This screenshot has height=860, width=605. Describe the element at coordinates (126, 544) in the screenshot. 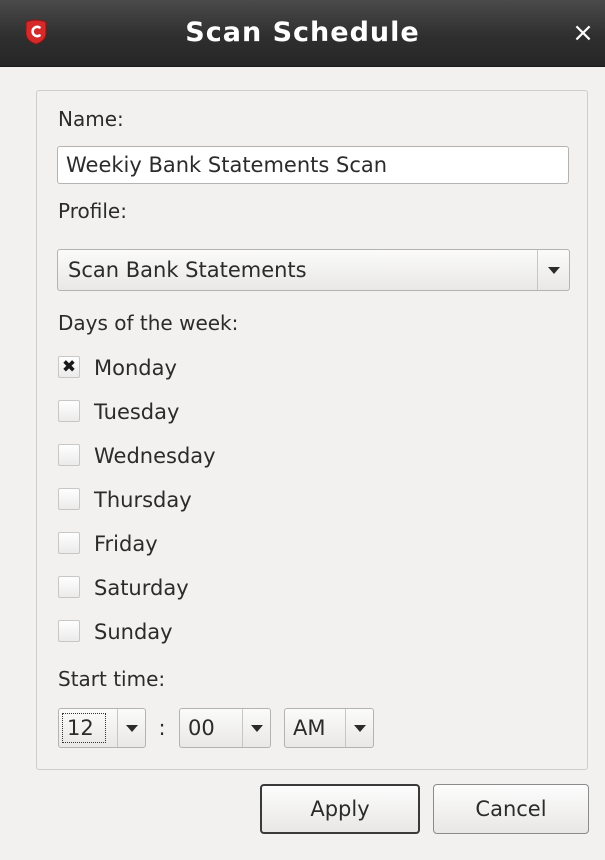

I see `friday-label: Friday` at that location.